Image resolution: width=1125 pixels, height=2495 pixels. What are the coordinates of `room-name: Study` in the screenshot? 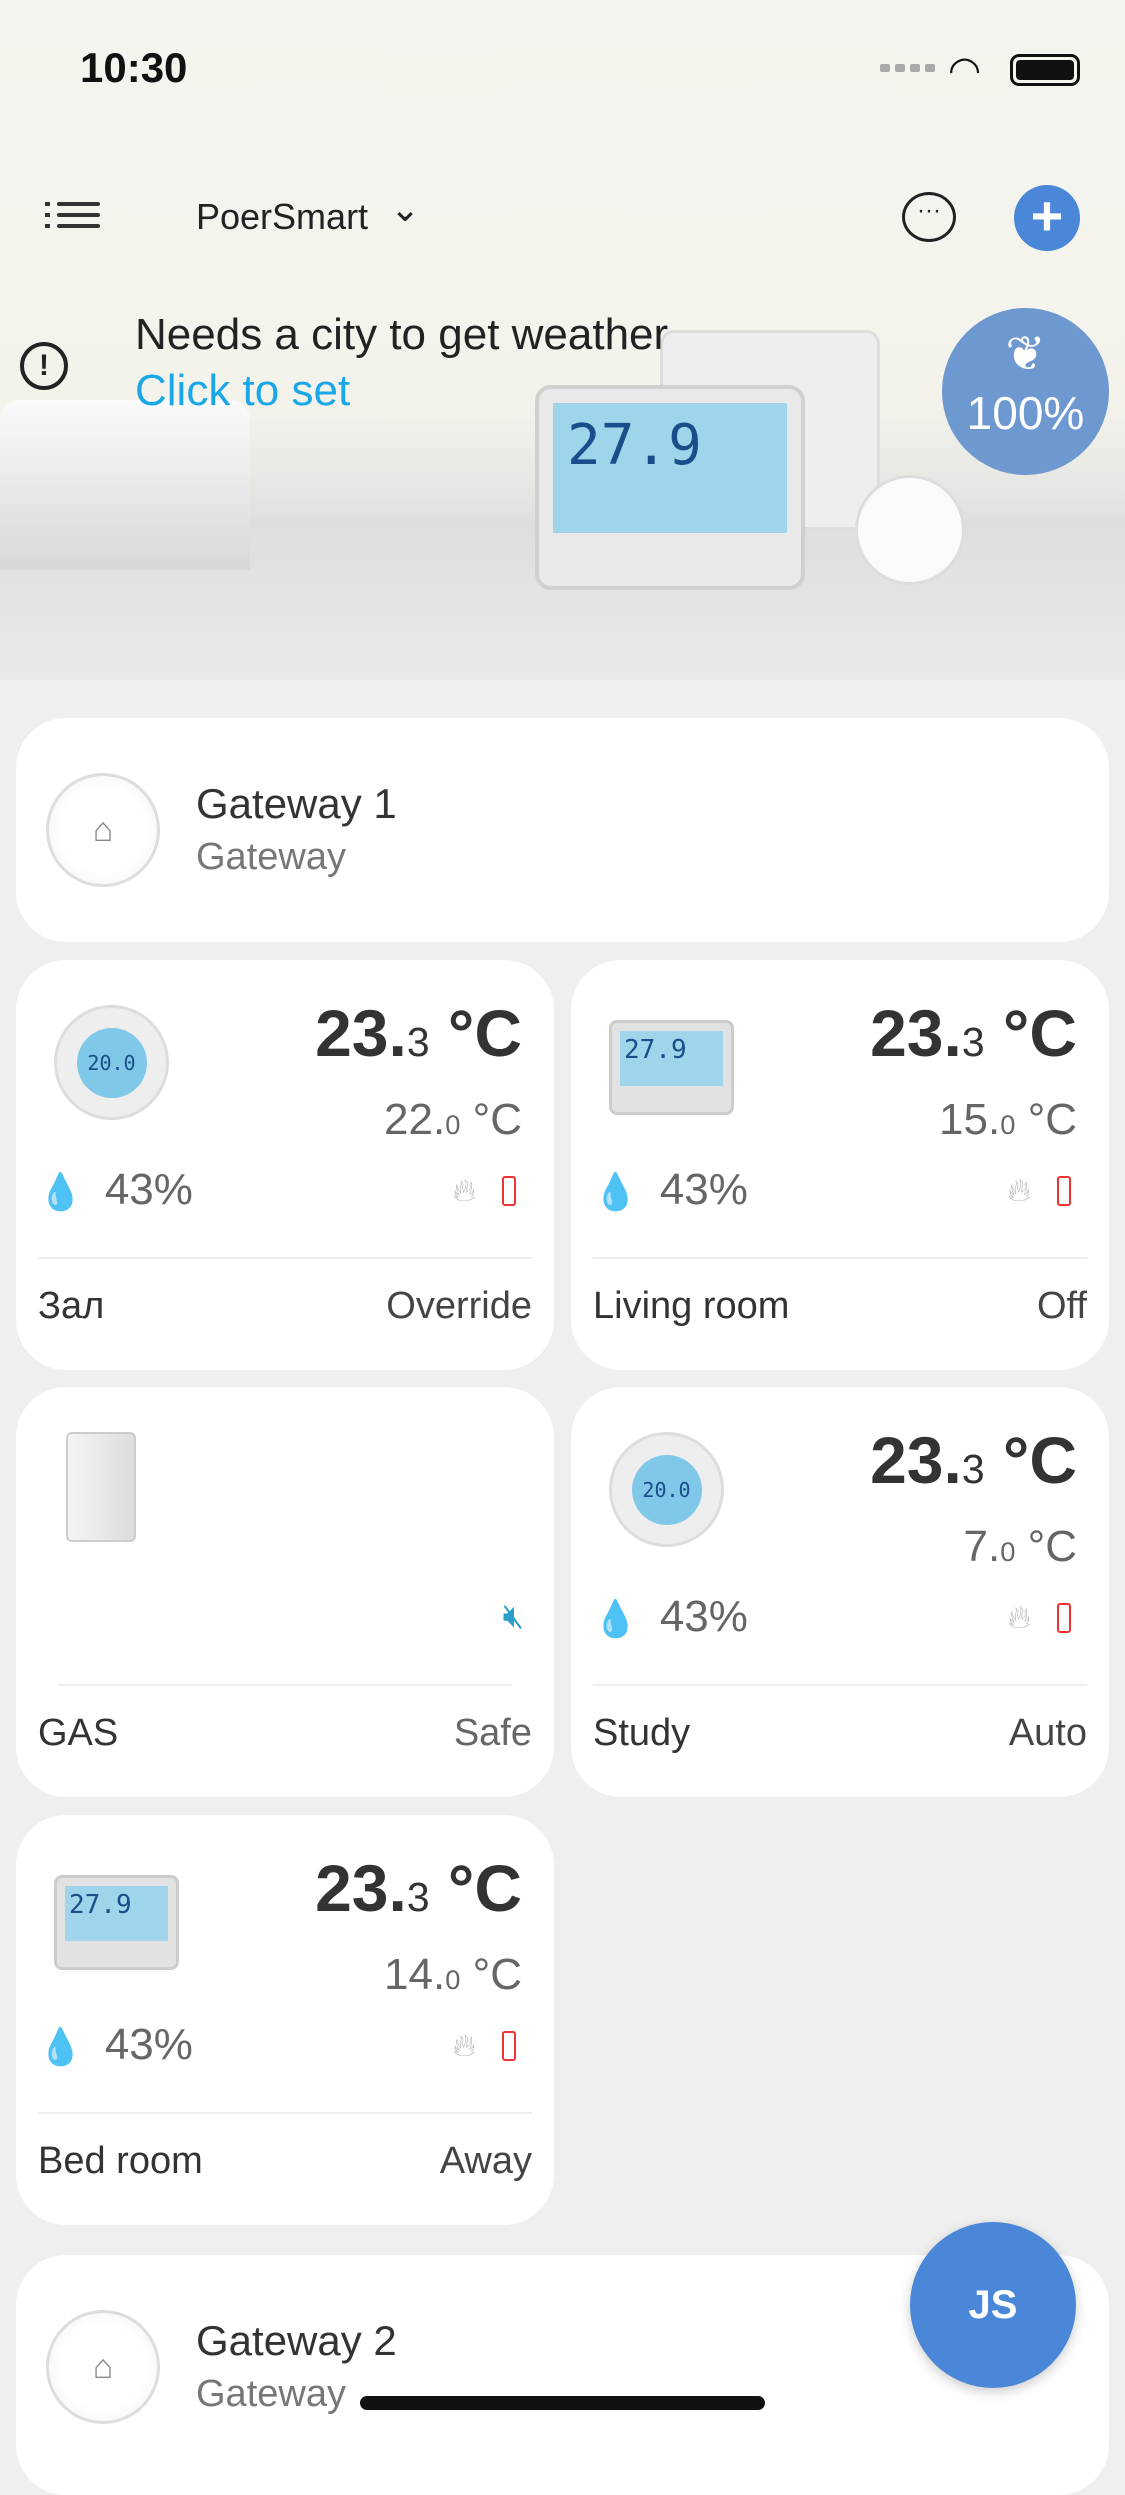 It's located at (642, 1733).